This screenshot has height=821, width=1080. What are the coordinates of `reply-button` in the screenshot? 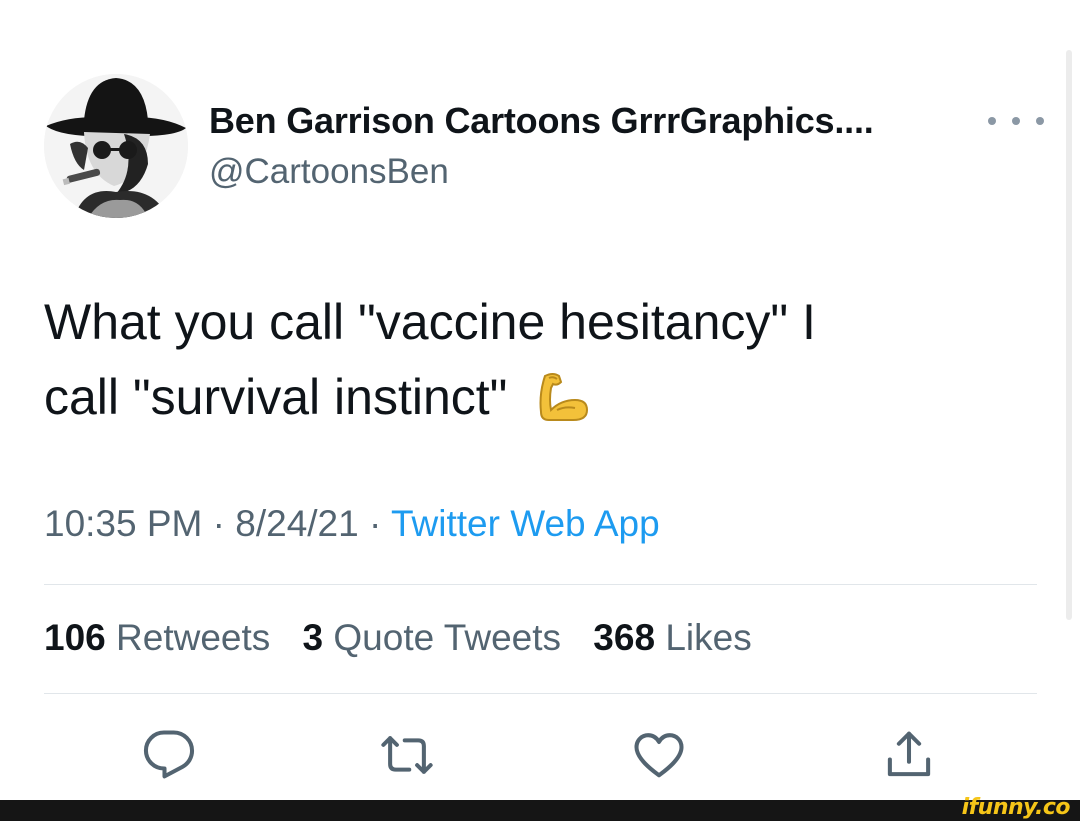 It's located at (169, 755).